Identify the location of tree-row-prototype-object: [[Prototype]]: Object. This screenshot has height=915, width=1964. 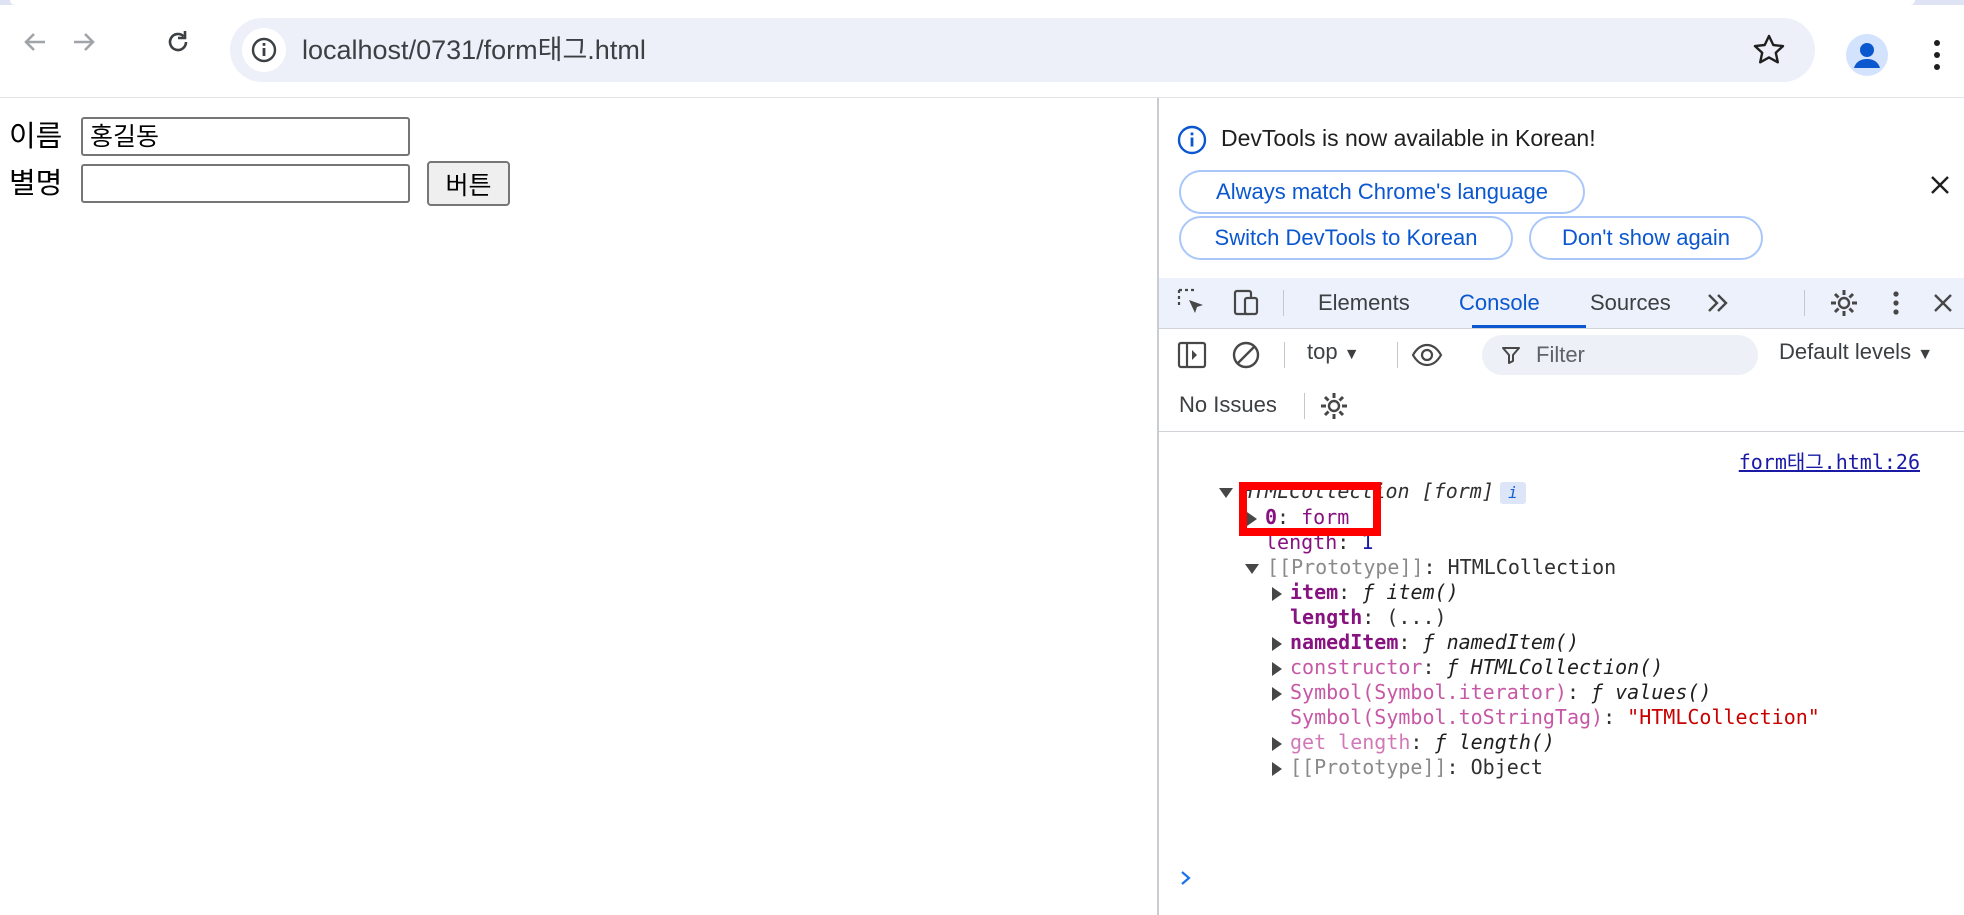
(1407, 767).